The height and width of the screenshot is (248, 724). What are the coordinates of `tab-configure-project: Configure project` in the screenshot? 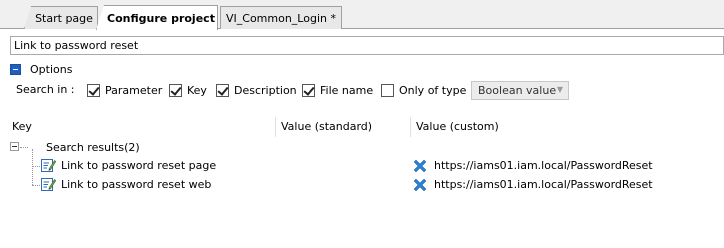 It's located at (157, 17).